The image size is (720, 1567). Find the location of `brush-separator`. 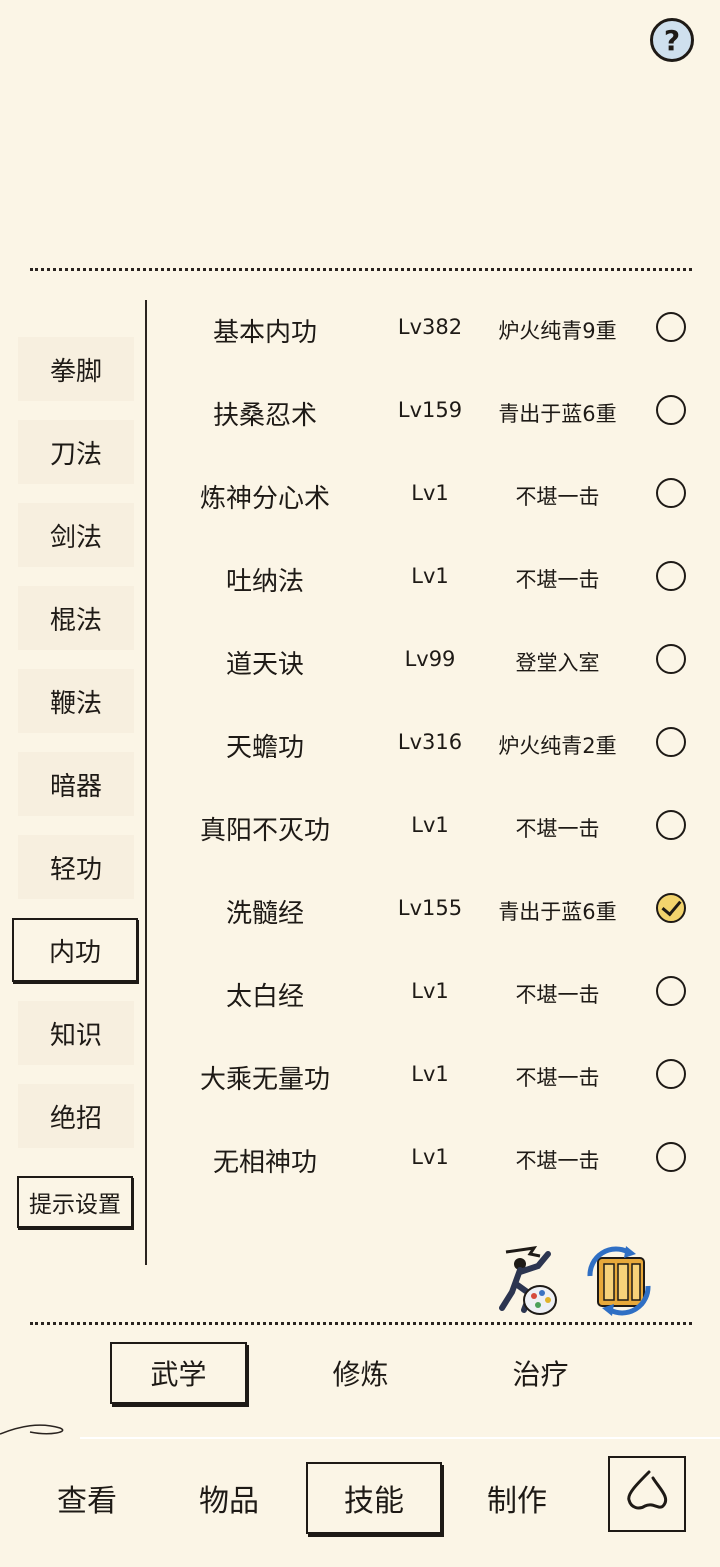

brush-separator is located at coordinates (360, 1431).